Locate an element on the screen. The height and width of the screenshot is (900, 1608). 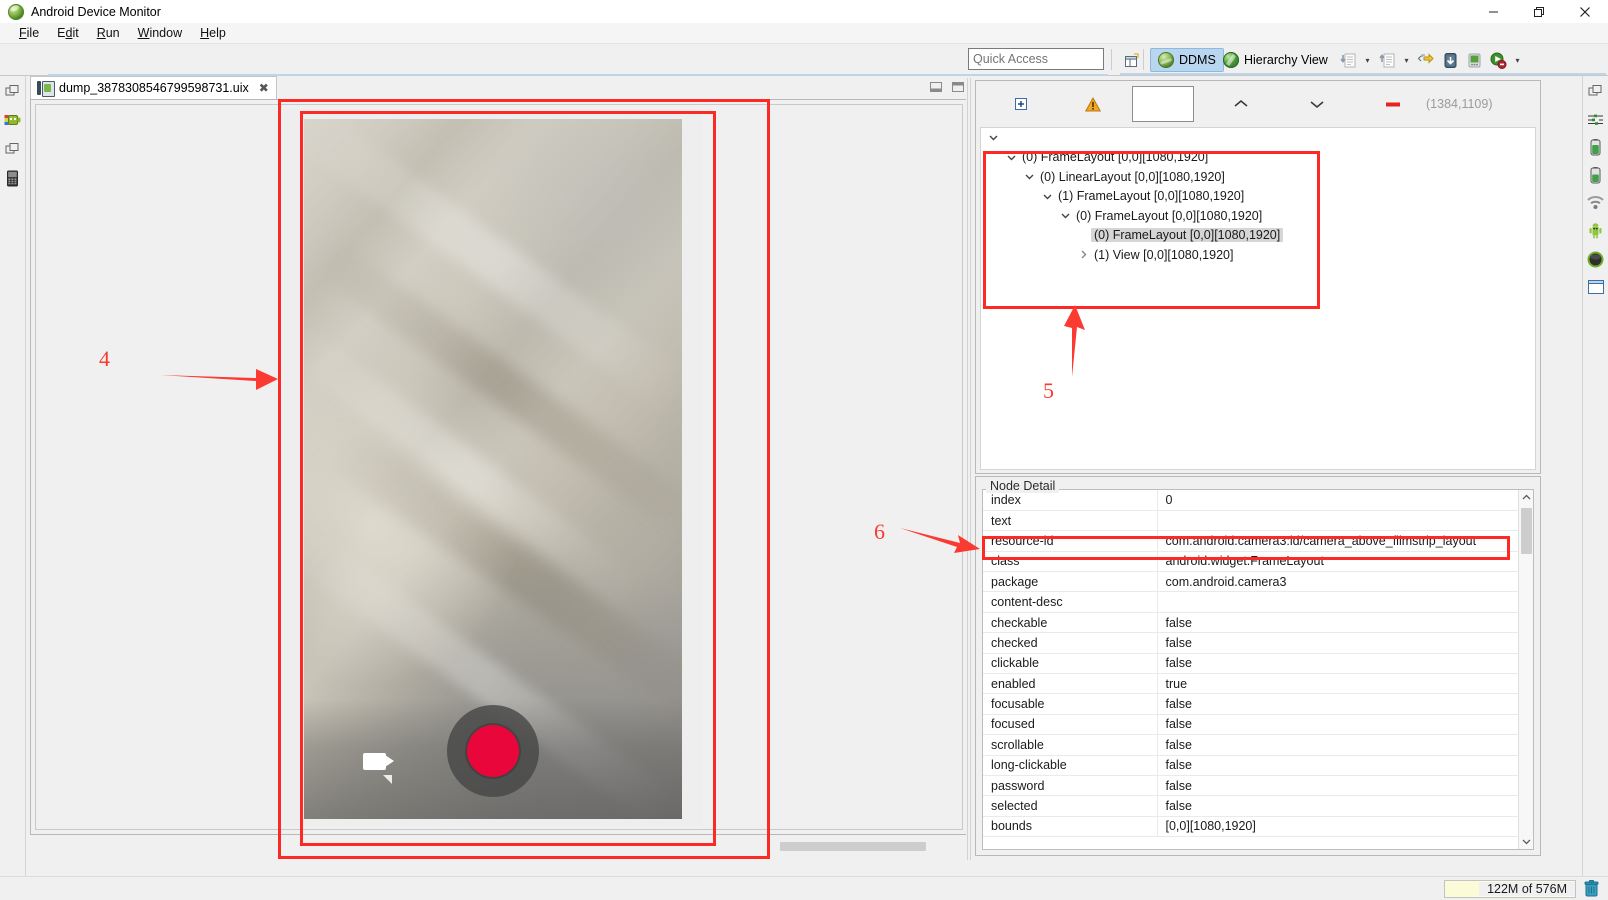
table-row: content-desc is located at coordinates (1258, 602).